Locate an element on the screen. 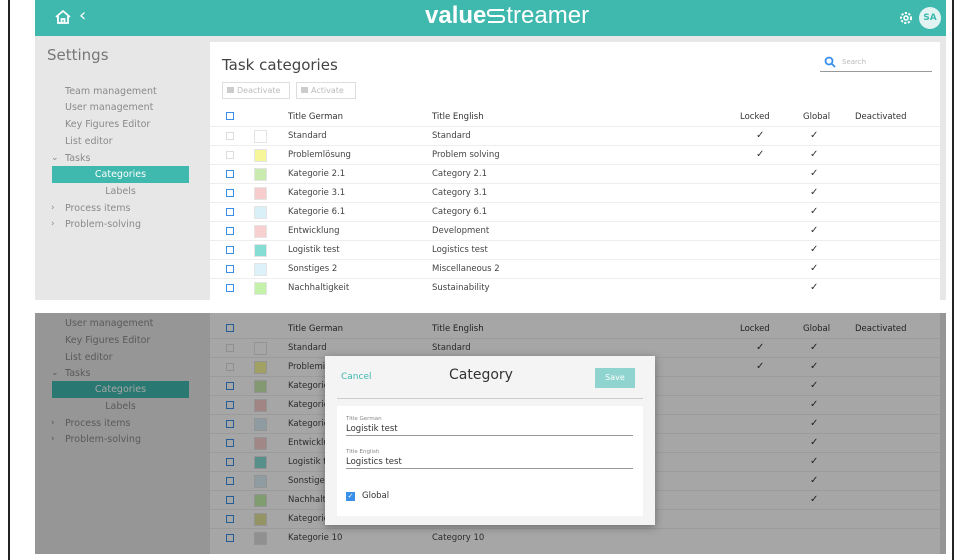  chevron-left-icon: ‹ is located at coordinates (82, 15).